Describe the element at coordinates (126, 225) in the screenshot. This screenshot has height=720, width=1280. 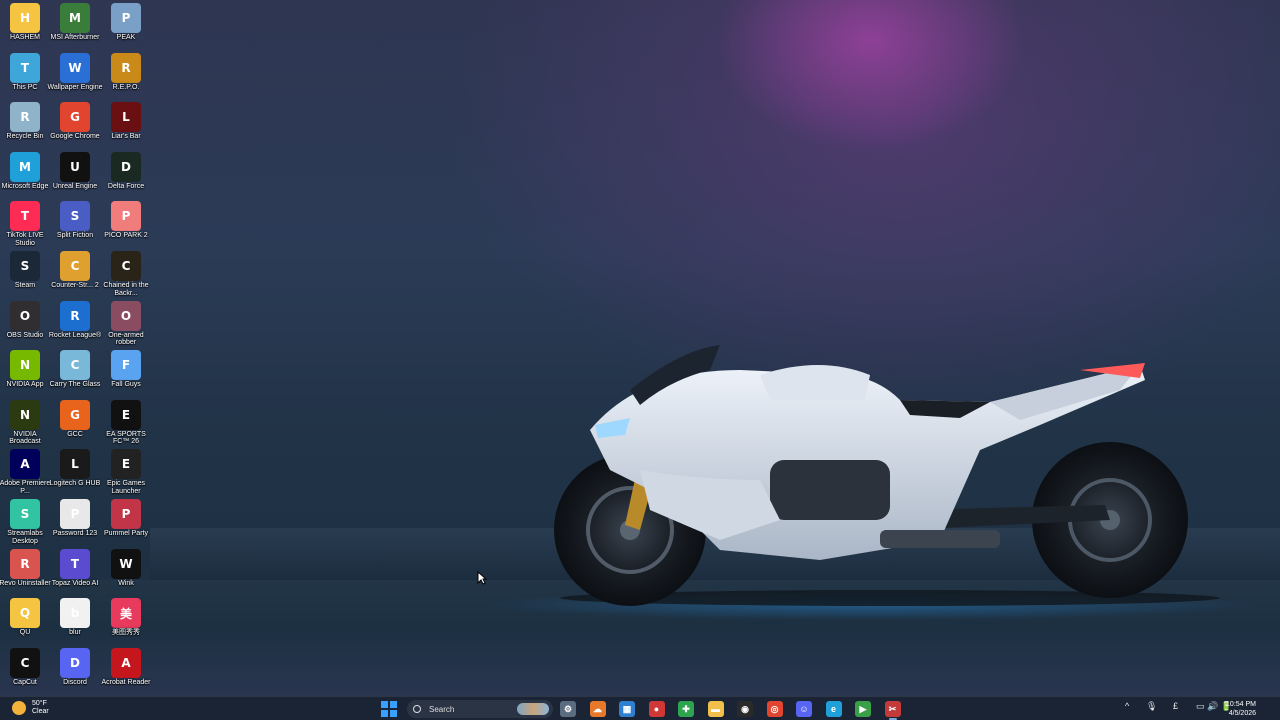
I see `desktop-icon-pico-park: P PICO PARK 2` at that location.